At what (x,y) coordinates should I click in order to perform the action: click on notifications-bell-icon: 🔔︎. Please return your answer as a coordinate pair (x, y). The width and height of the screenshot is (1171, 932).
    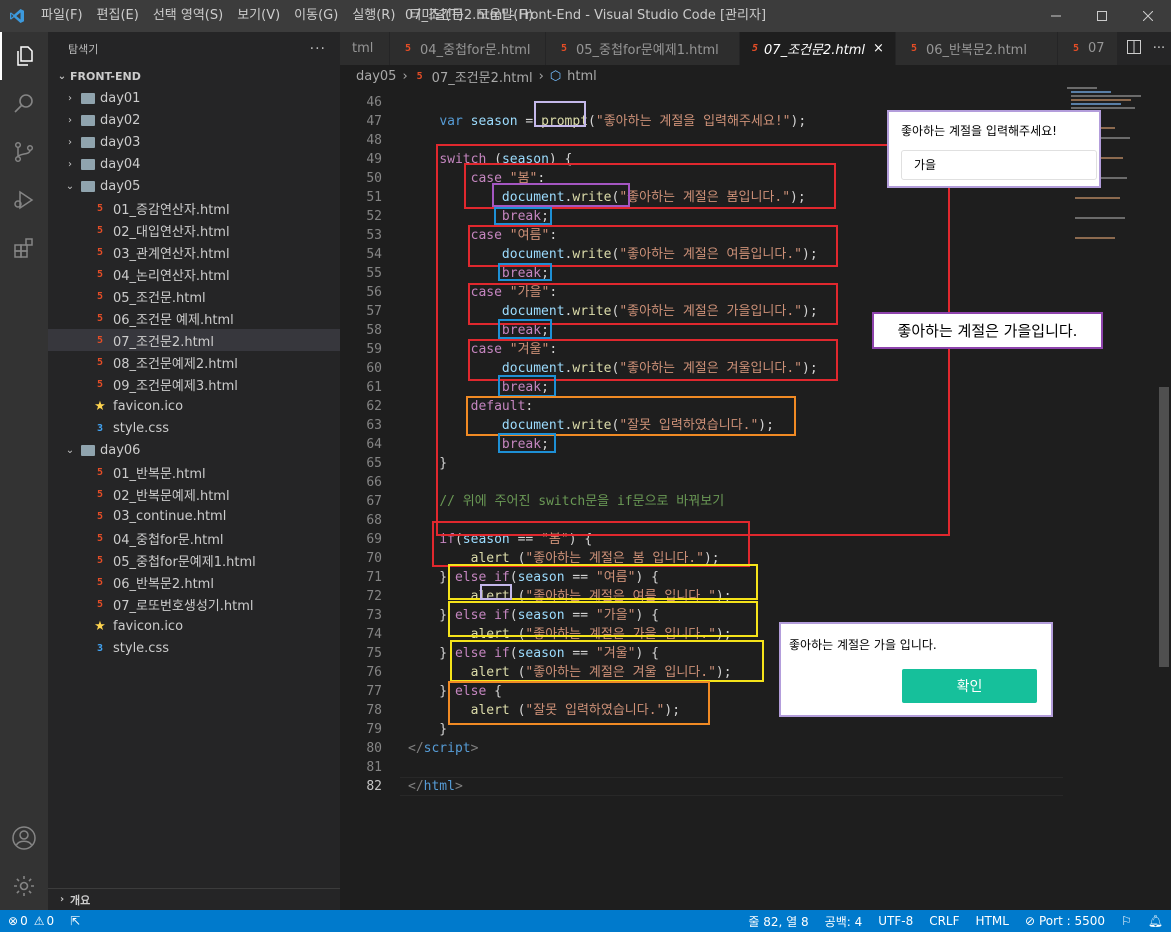
    Looking at the image, I should click on (1155, 921).